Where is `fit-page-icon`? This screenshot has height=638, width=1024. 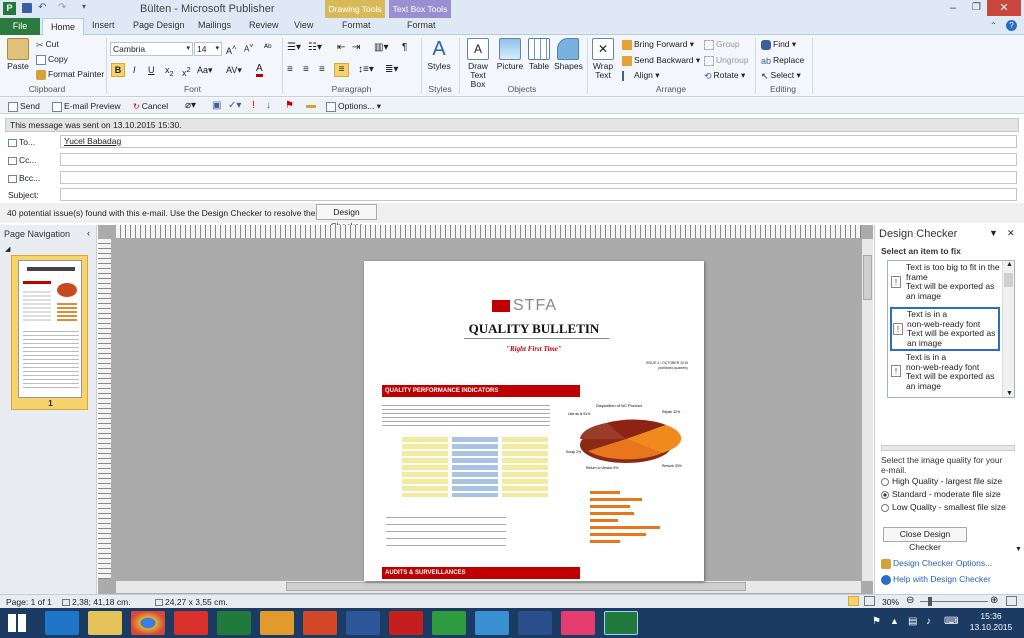 fit-page-icon is located at coordinates (1011, 601).